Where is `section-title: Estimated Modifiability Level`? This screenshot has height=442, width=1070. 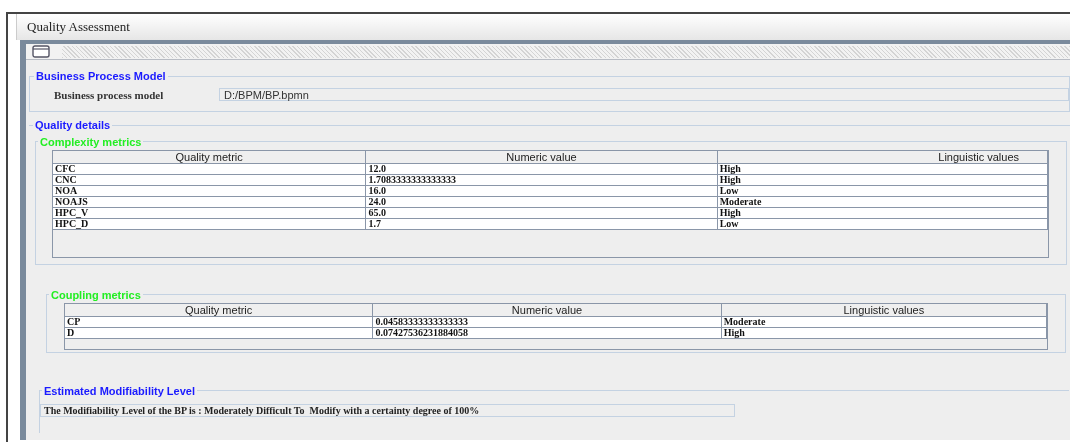
section-title: Estimated Modifiability Level is located at coordinates (119, 391).